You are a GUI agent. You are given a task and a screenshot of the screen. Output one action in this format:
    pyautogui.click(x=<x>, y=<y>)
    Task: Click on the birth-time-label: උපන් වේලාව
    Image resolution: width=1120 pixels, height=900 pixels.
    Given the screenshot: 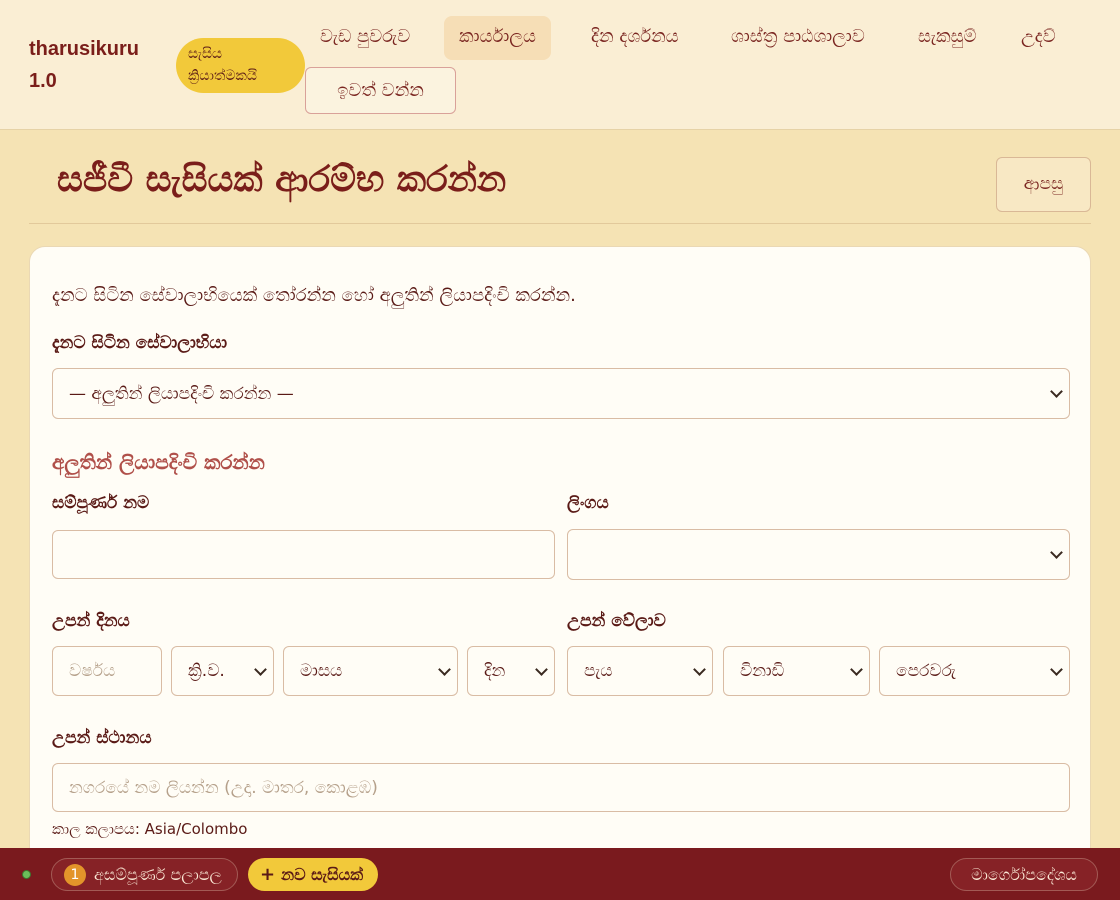 What is the action you would take?
    pyautogui.click(x=616, y=621)
    